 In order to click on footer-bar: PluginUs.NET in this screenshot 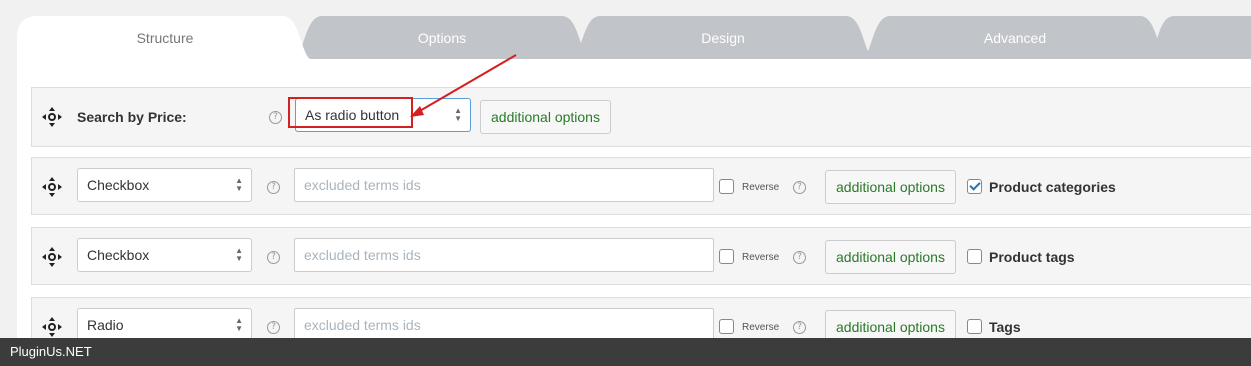, I will do `click(625, 352)`.